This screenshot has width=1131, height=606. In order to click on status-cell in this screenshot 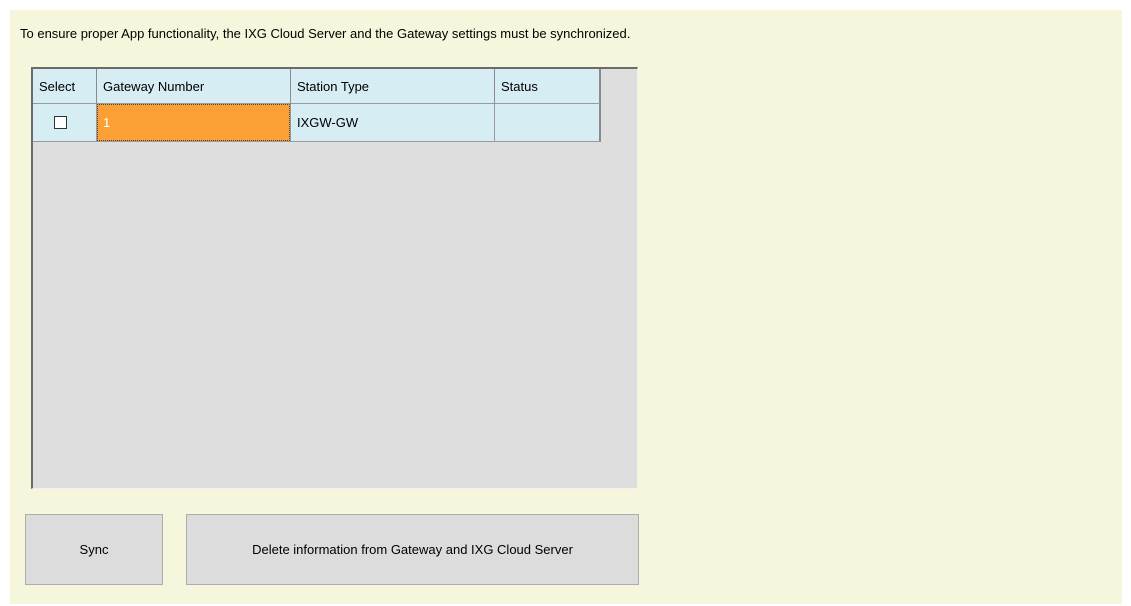, I will do `click(548, 123)`.